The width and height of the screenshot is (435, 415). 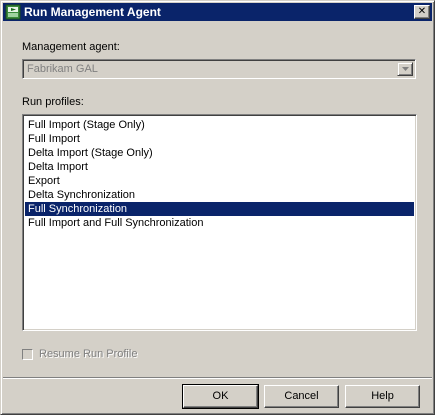 I want to click on cancel-button: Cancel, so click(x=301, y=396).